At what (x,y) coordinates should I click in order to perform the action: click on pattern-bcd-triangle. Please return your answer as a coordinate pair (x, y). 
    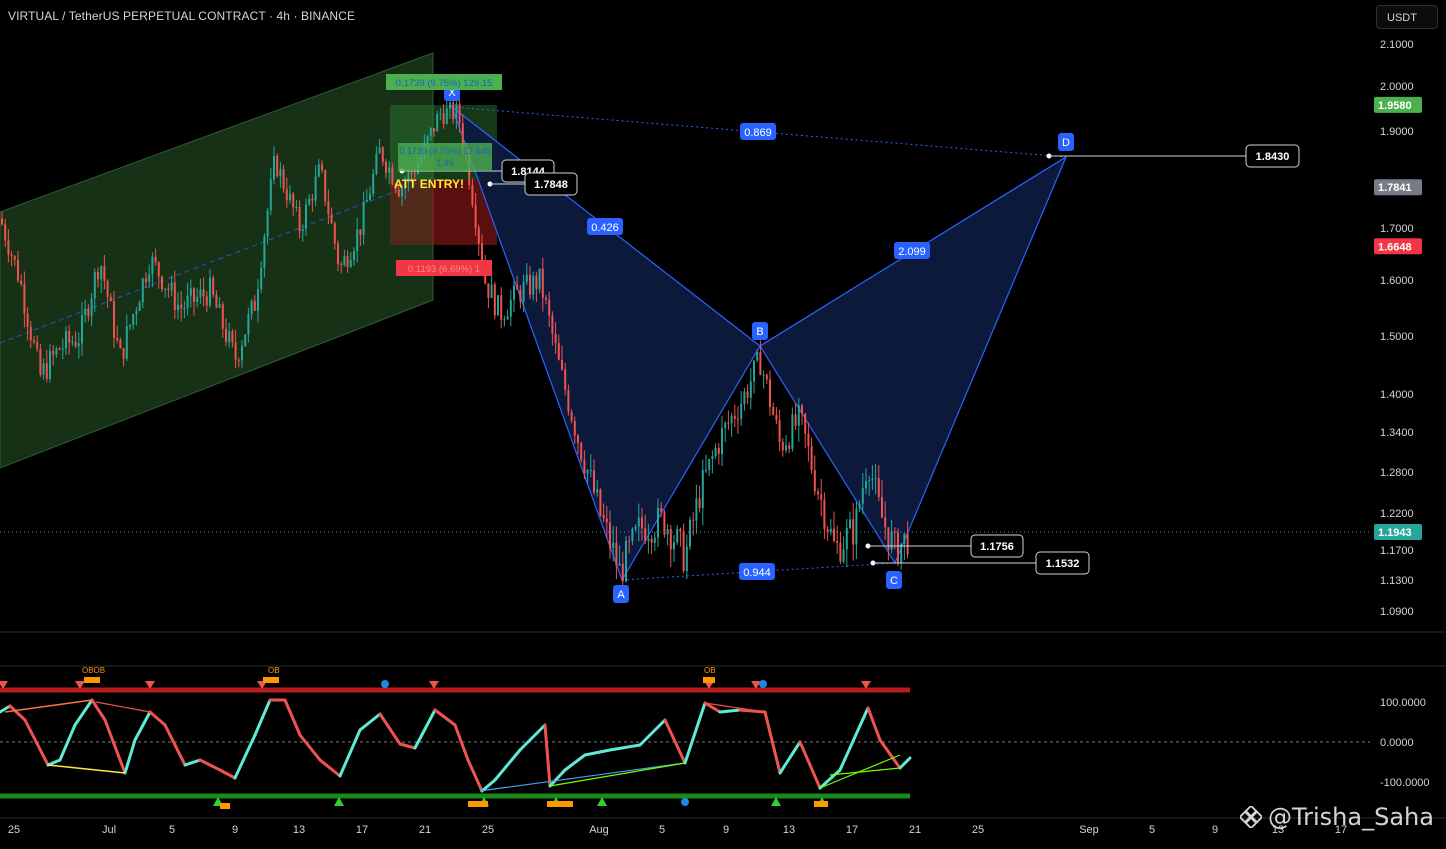
    Looking at the image, I should click on (913, 360).